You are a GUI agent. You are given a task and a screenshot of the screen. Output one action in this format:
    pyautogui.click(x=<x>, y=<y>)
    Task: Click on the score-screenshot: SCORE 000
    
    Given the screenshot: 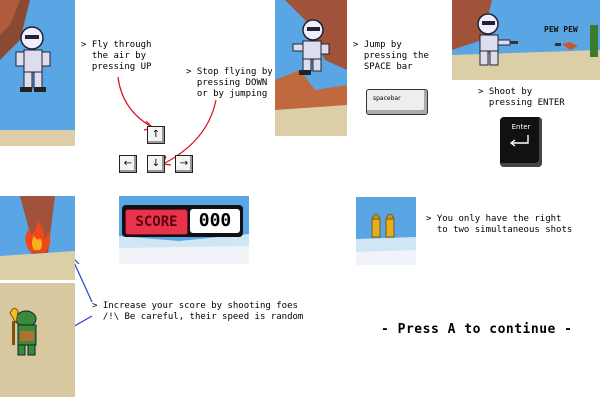 What is the action you would take?
    pyautogui.click(x=184, y=230)
    